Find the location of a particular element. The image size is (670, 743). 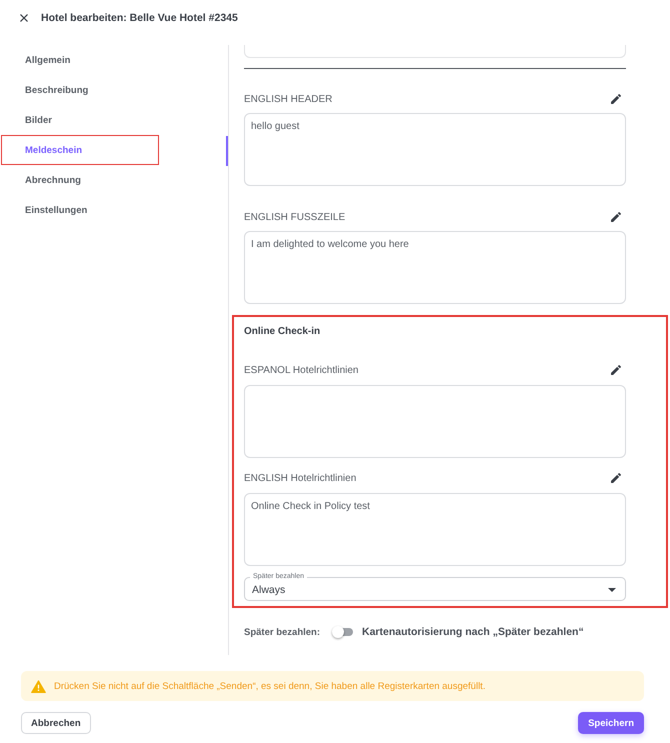

cancel-button: Abbrechen is located at coordinates (56, 723).